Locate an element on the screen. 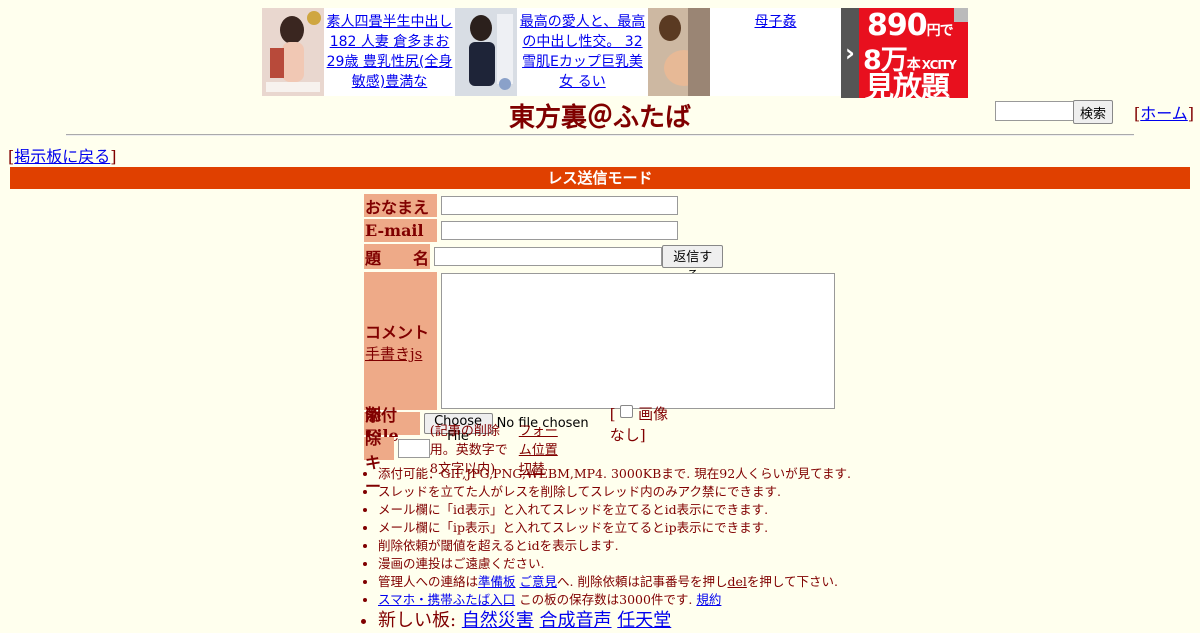 The width and height of the screenshot is (1200, 633). back-to-board-link: 掲示板に戻る is located at coordinates (62, 156).